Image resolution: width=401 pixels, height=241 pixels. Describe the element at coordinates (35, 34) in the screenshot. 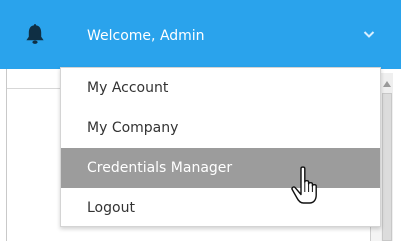

I see `bell-icon` at that location.